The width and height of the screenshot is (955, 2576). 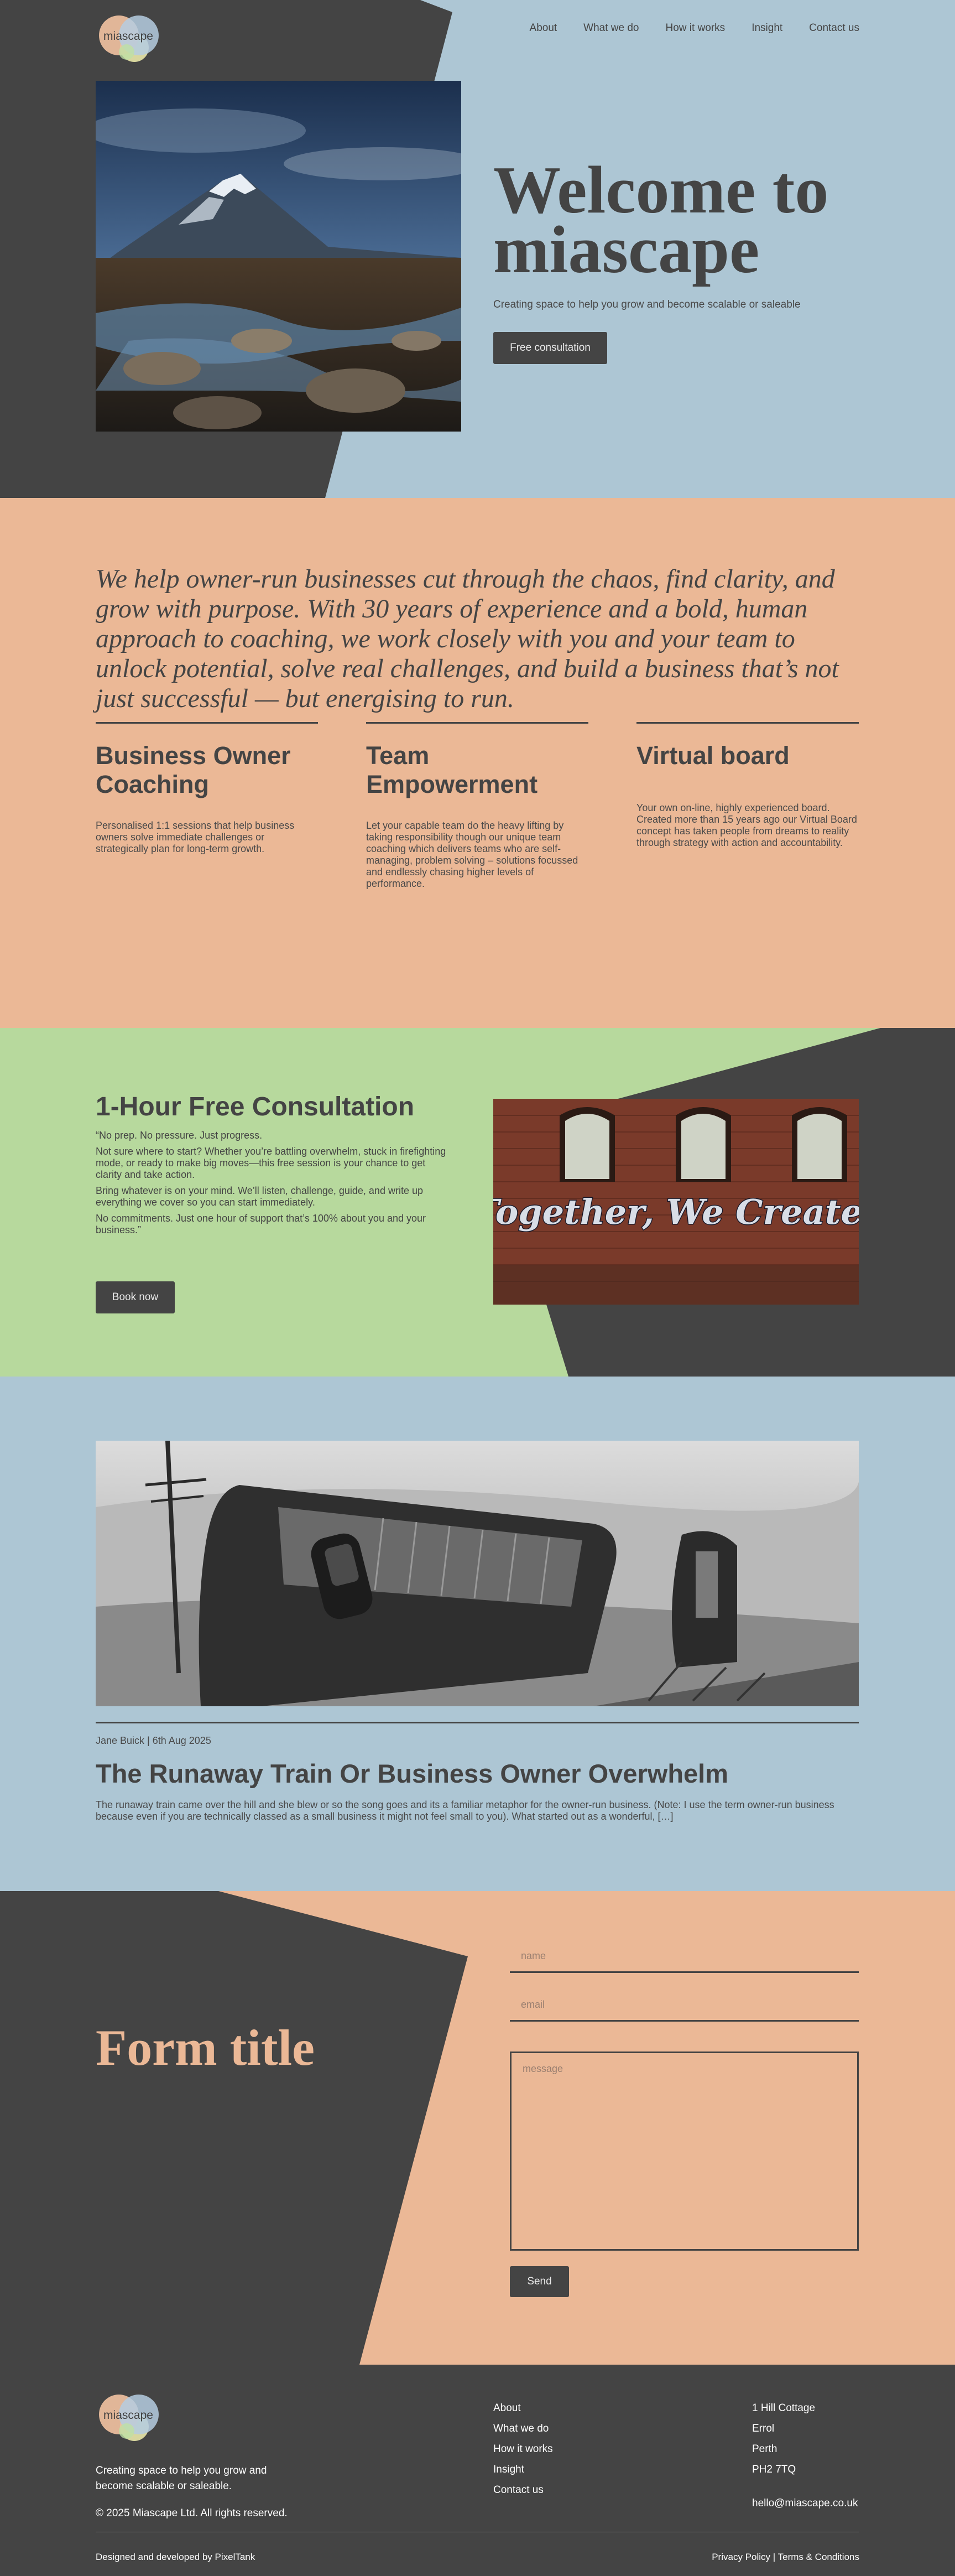 I want to click on message-field, so click(x=684, y=2151).